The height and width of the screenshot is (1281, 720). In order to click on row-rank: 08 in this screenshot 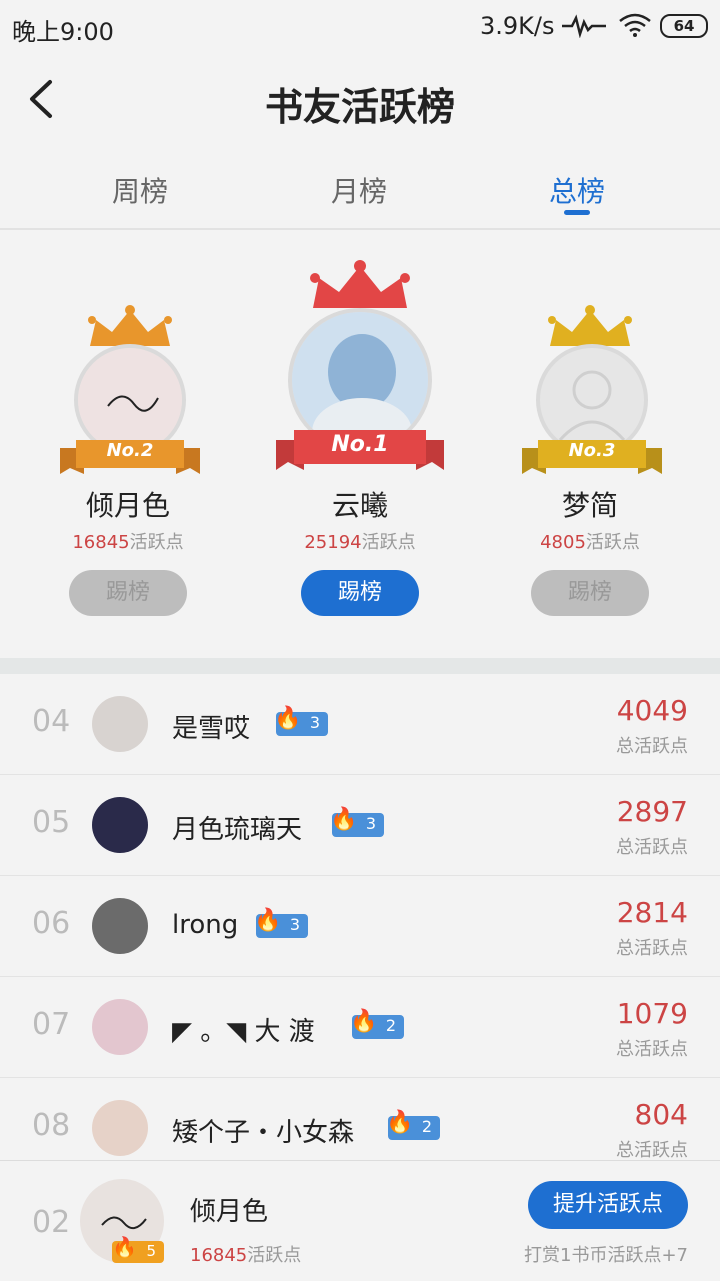, I will do `click(51, 1125)`.